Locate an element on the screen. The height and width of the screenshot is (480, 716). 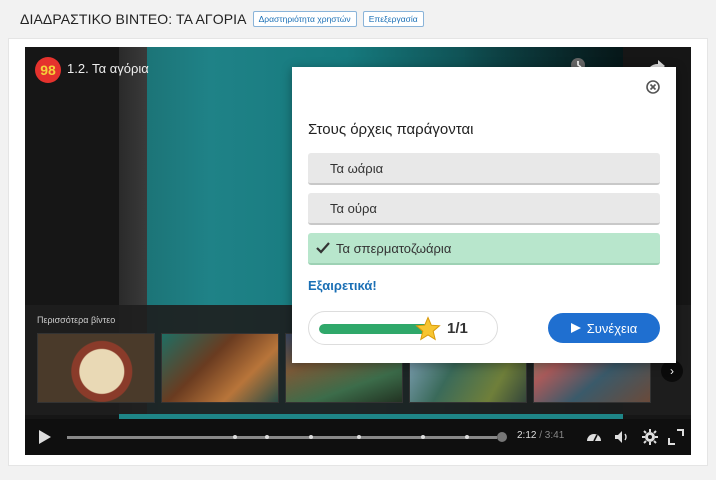
answer-option: Τα ωάρια is located at coordinates (484, 169).